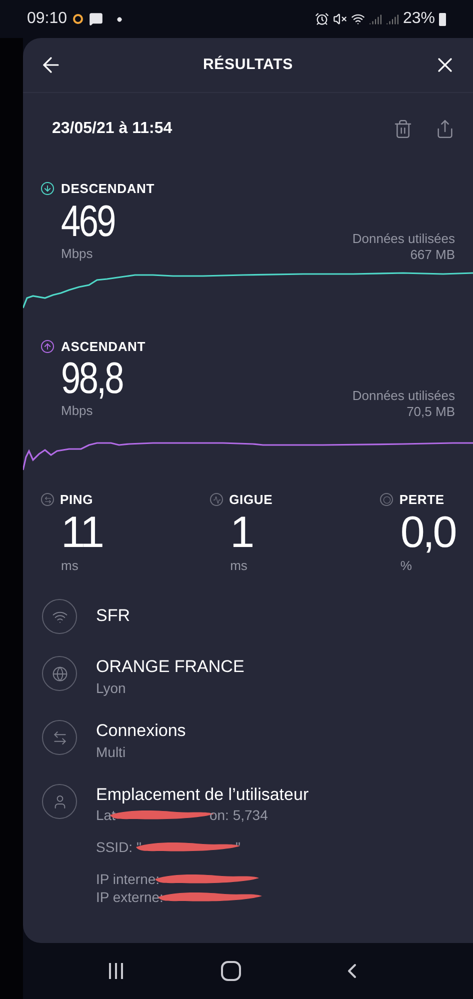 Image resolution: width=473 pixels, height=999 pixels. I want to click on ping-icon, so click(47, 499).